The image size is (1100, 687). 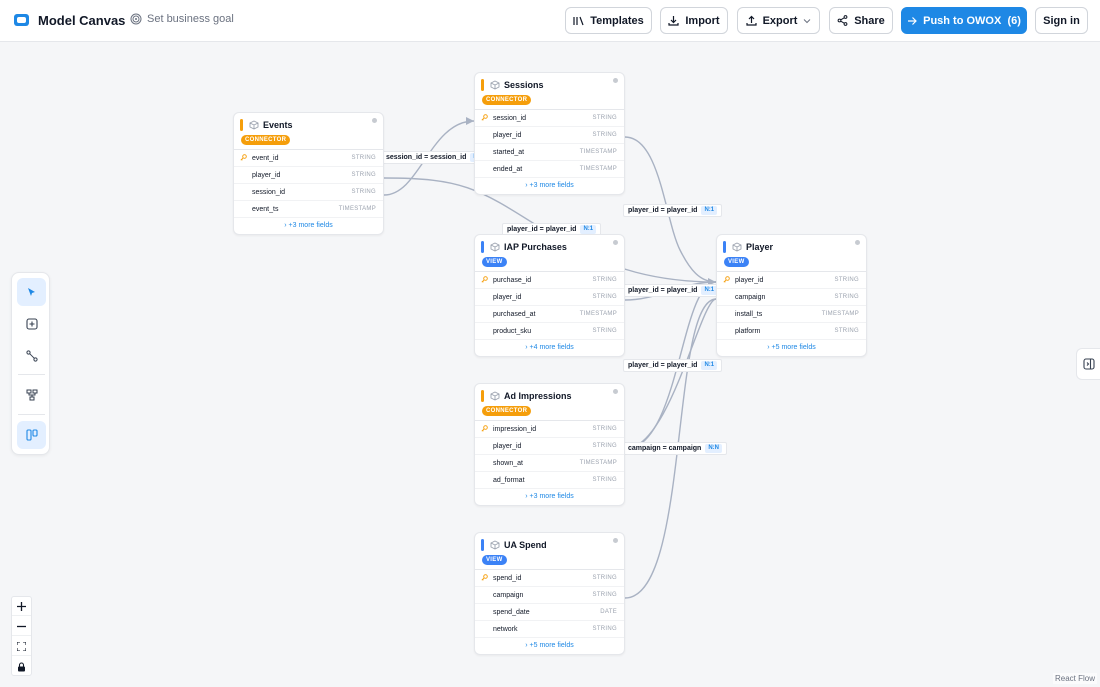 What do you see at coordinates (508, 169) in the screenshot?
I see `field-name: ended_at` at bounding box center [508, 169].